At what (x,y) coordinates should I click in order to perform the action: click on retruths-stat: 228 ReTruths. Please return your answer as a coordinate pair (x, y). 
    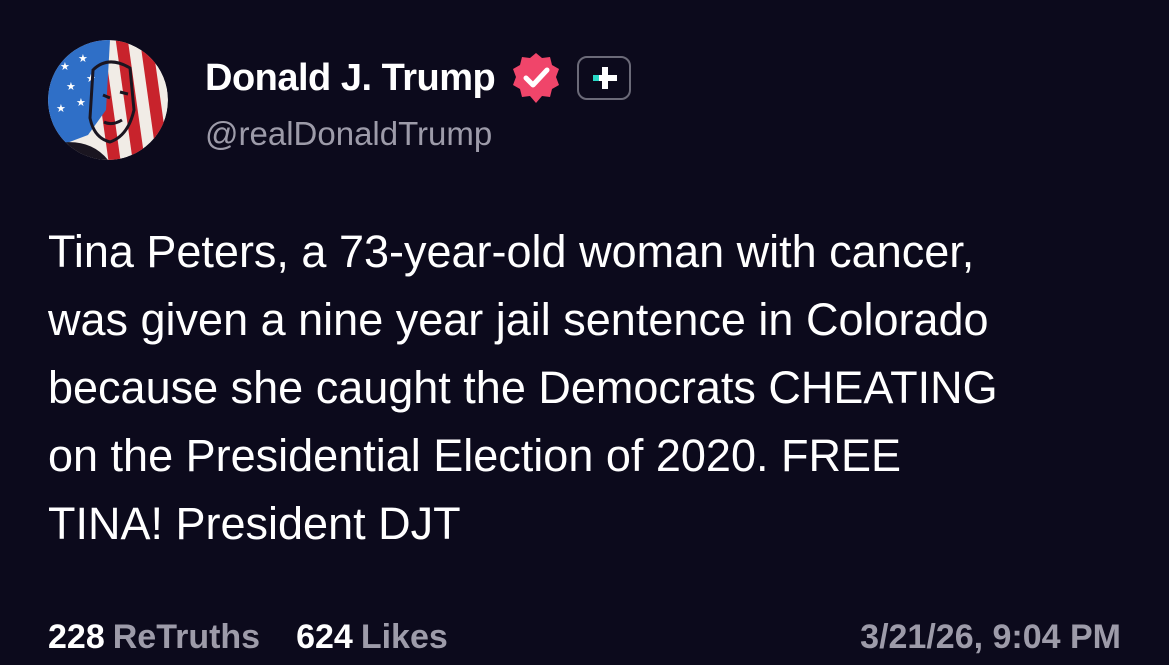
    Looking at the image, I should click on (154, 637).